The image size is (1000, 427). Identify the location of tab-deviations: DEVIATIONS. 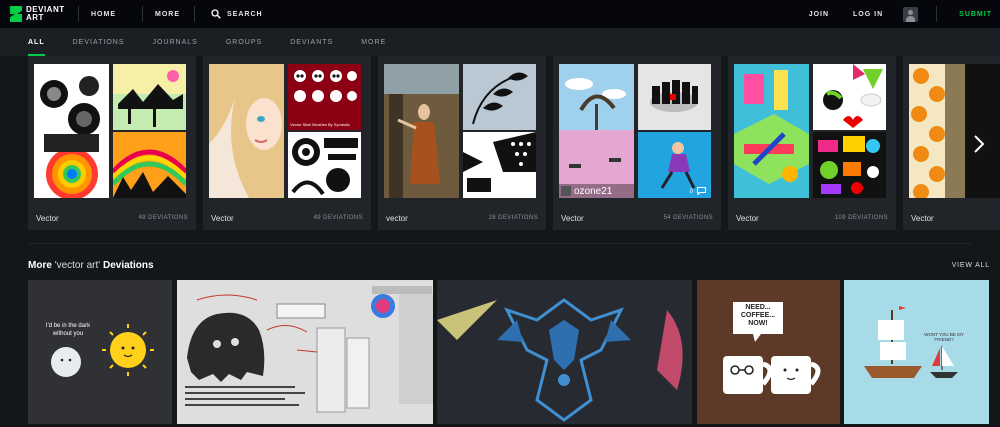
(99, 42).